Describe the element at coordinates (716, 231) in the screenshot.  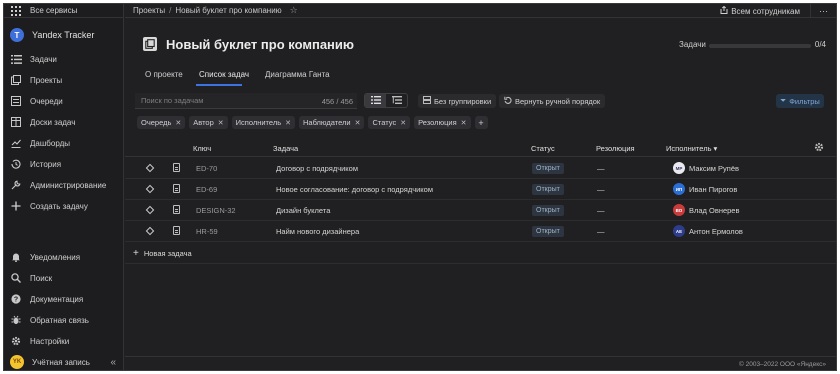
I see `assignee-name: Антон Ермолов` at that location.